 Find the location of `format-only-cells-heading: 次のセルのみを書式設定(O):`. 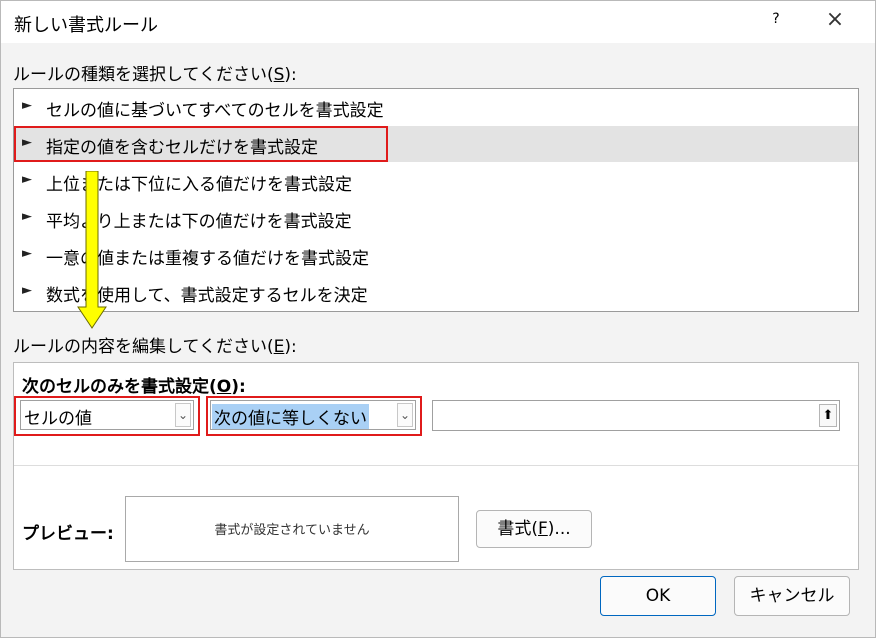

format-only-cells-heading: 次のセルのみを書式設定(O): is located at coordinates (134, 387).